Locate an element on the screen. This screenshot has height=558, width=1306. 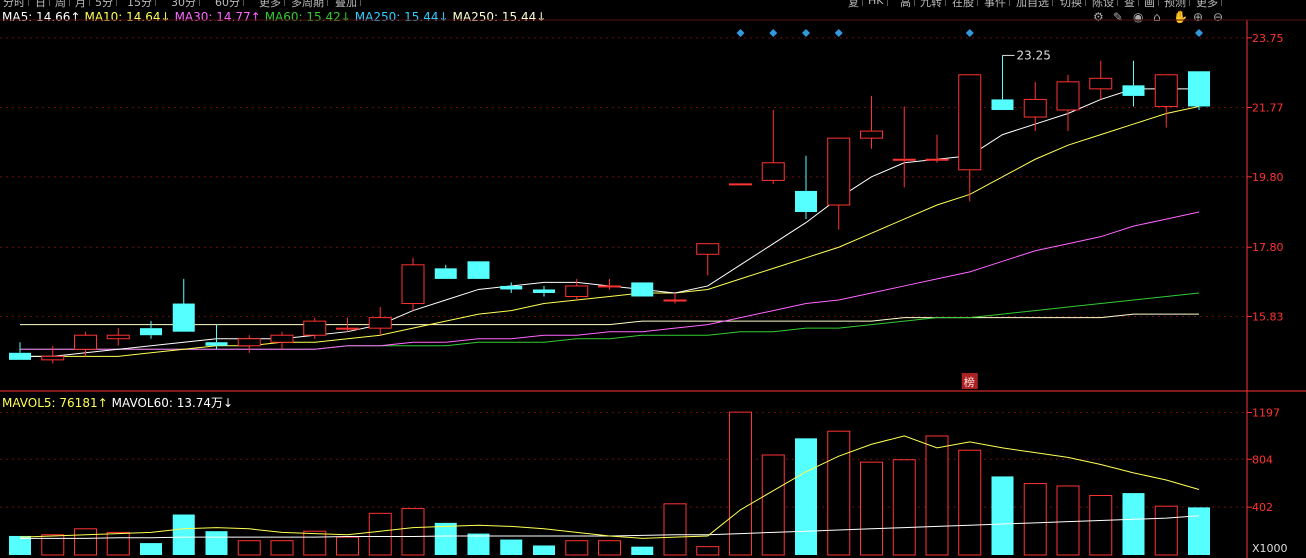
rank-badge-label: 榜 is located at coordinates (969, 382).